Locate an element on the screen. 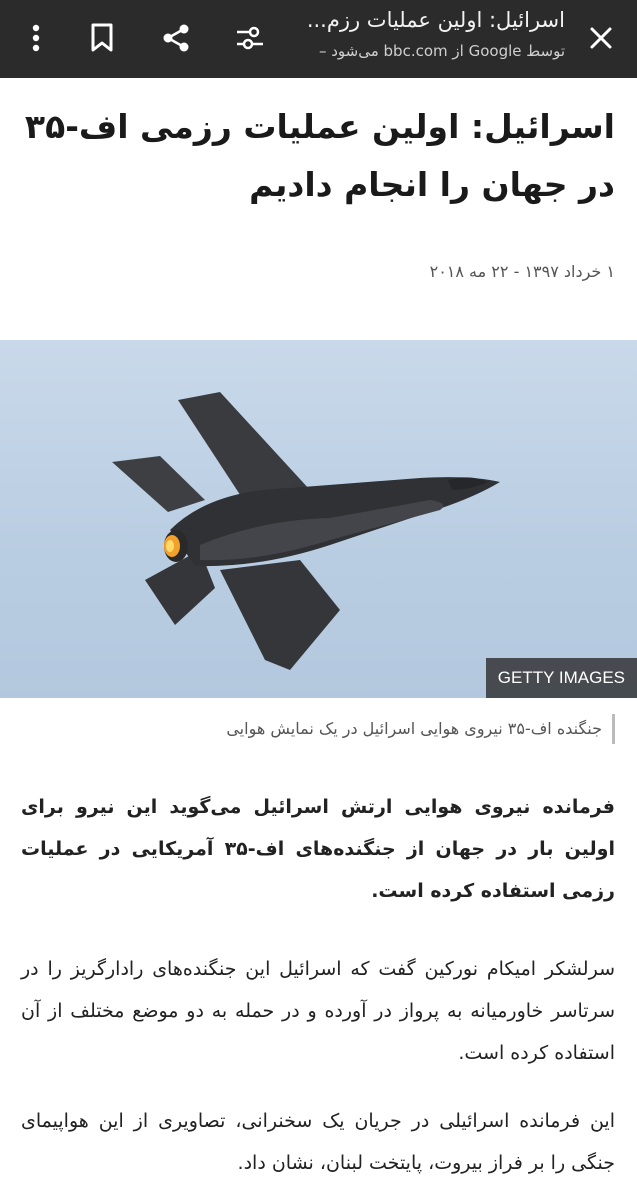  close-icon is located at coordinates (601, 38).